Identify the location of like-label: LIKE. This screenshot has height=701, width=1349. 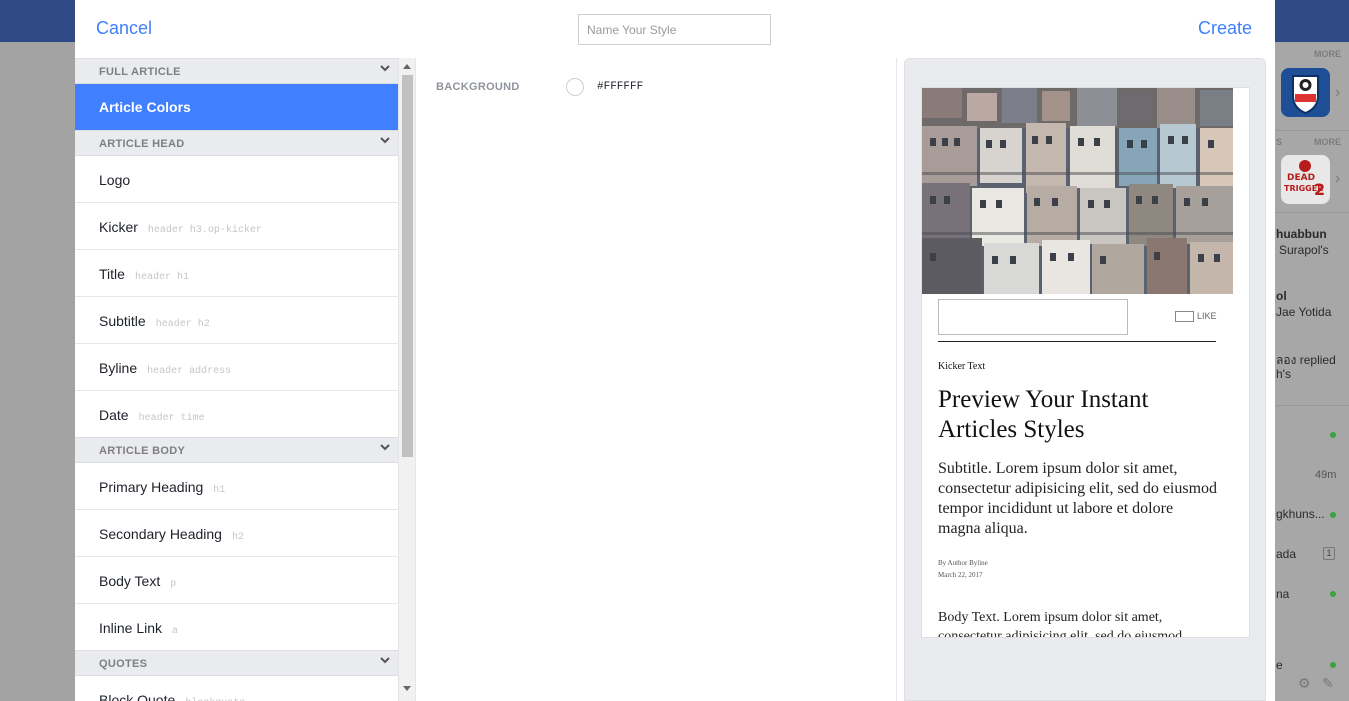
(1207, 316).